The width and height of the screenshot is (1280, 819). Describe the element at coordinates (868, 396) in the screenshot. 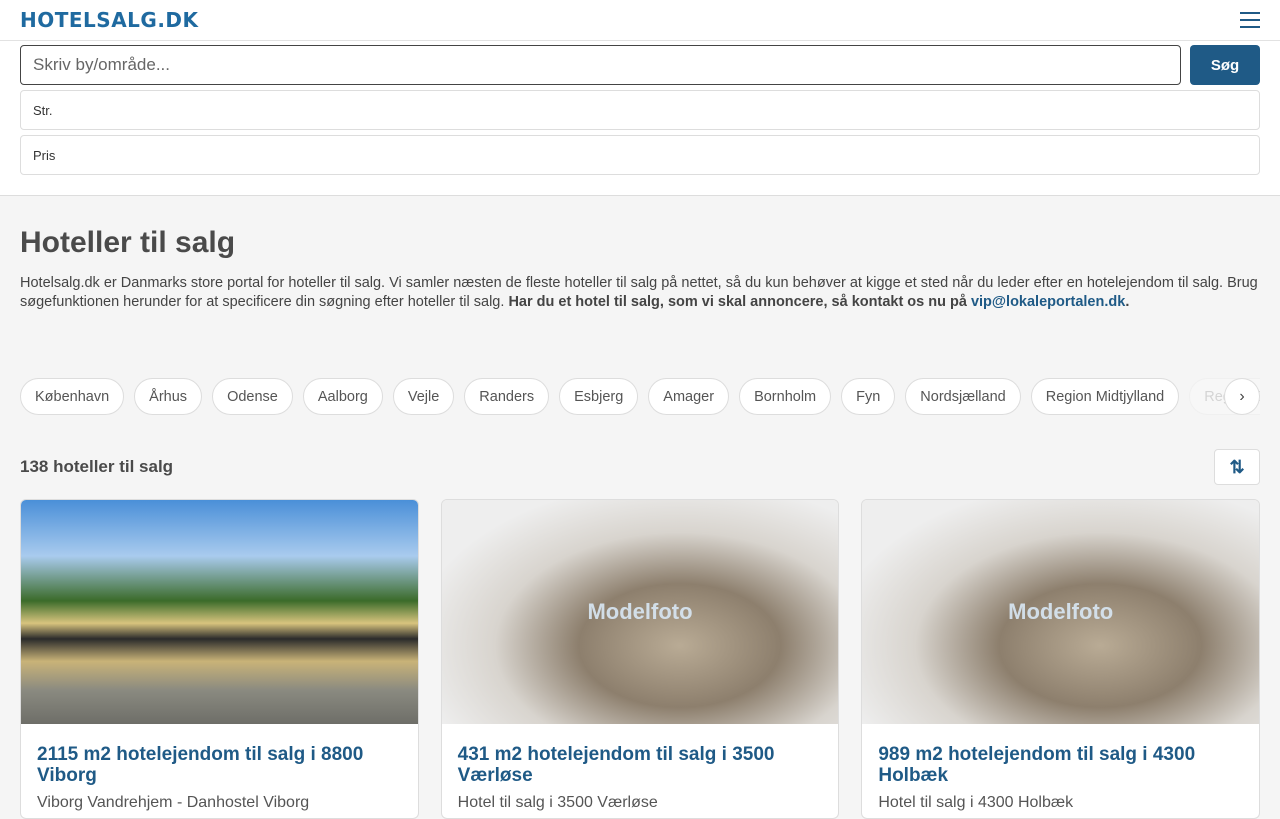

I see `chip-fyn: Fyn` at that location.